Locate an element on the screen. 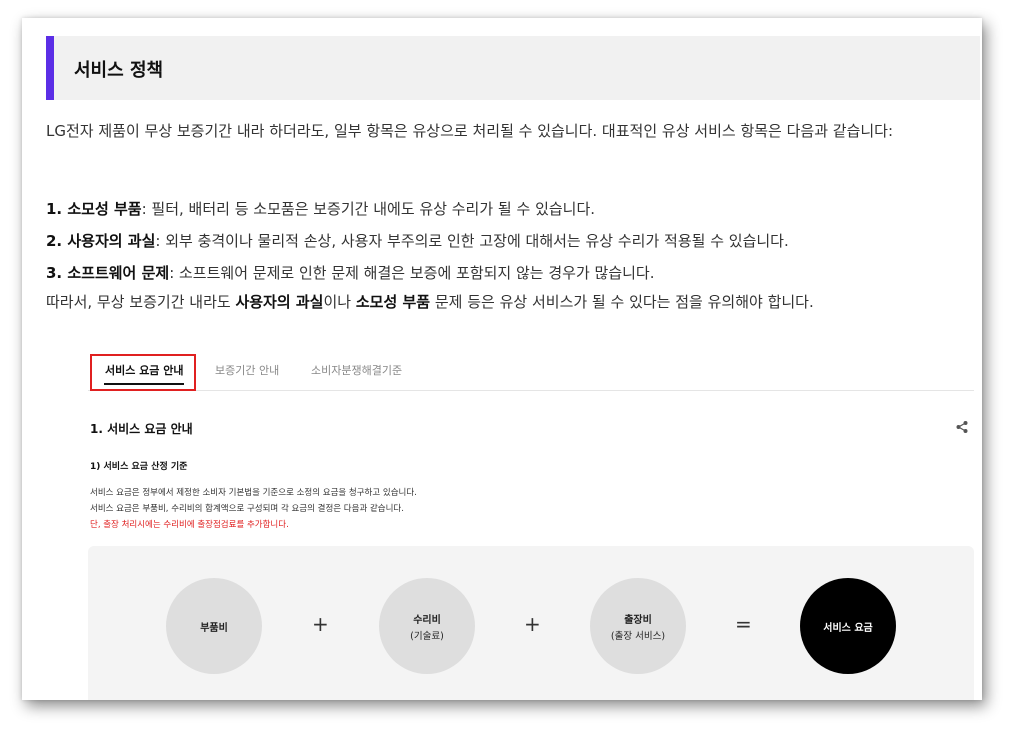  conclusion-text: 따라서, 무상 보증기간 내라도 is located at coordinates (141, 302).